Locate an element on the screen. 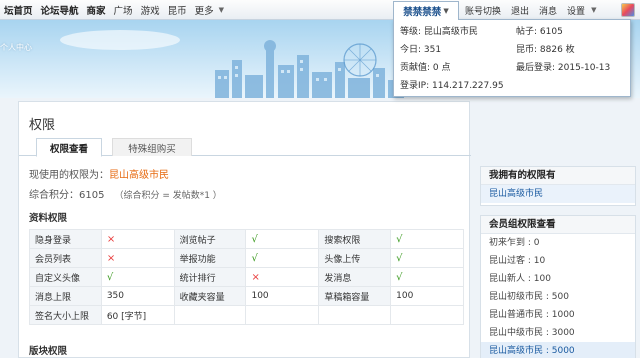  nav-item: 论坛导航 is located at coordinates (60, 10).